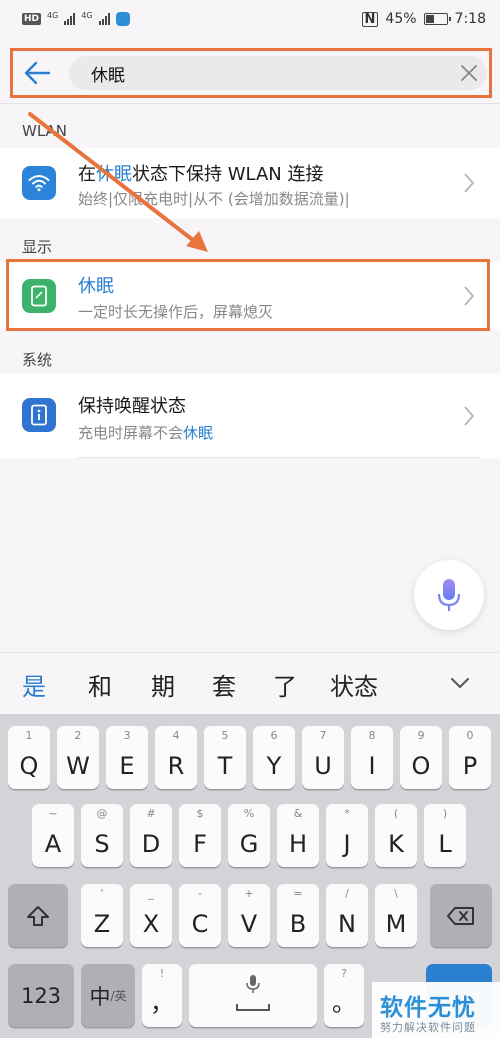 The height and width of the screenshot is (1038, 500). I want to click on key-i: 8I, so click(372, 757).